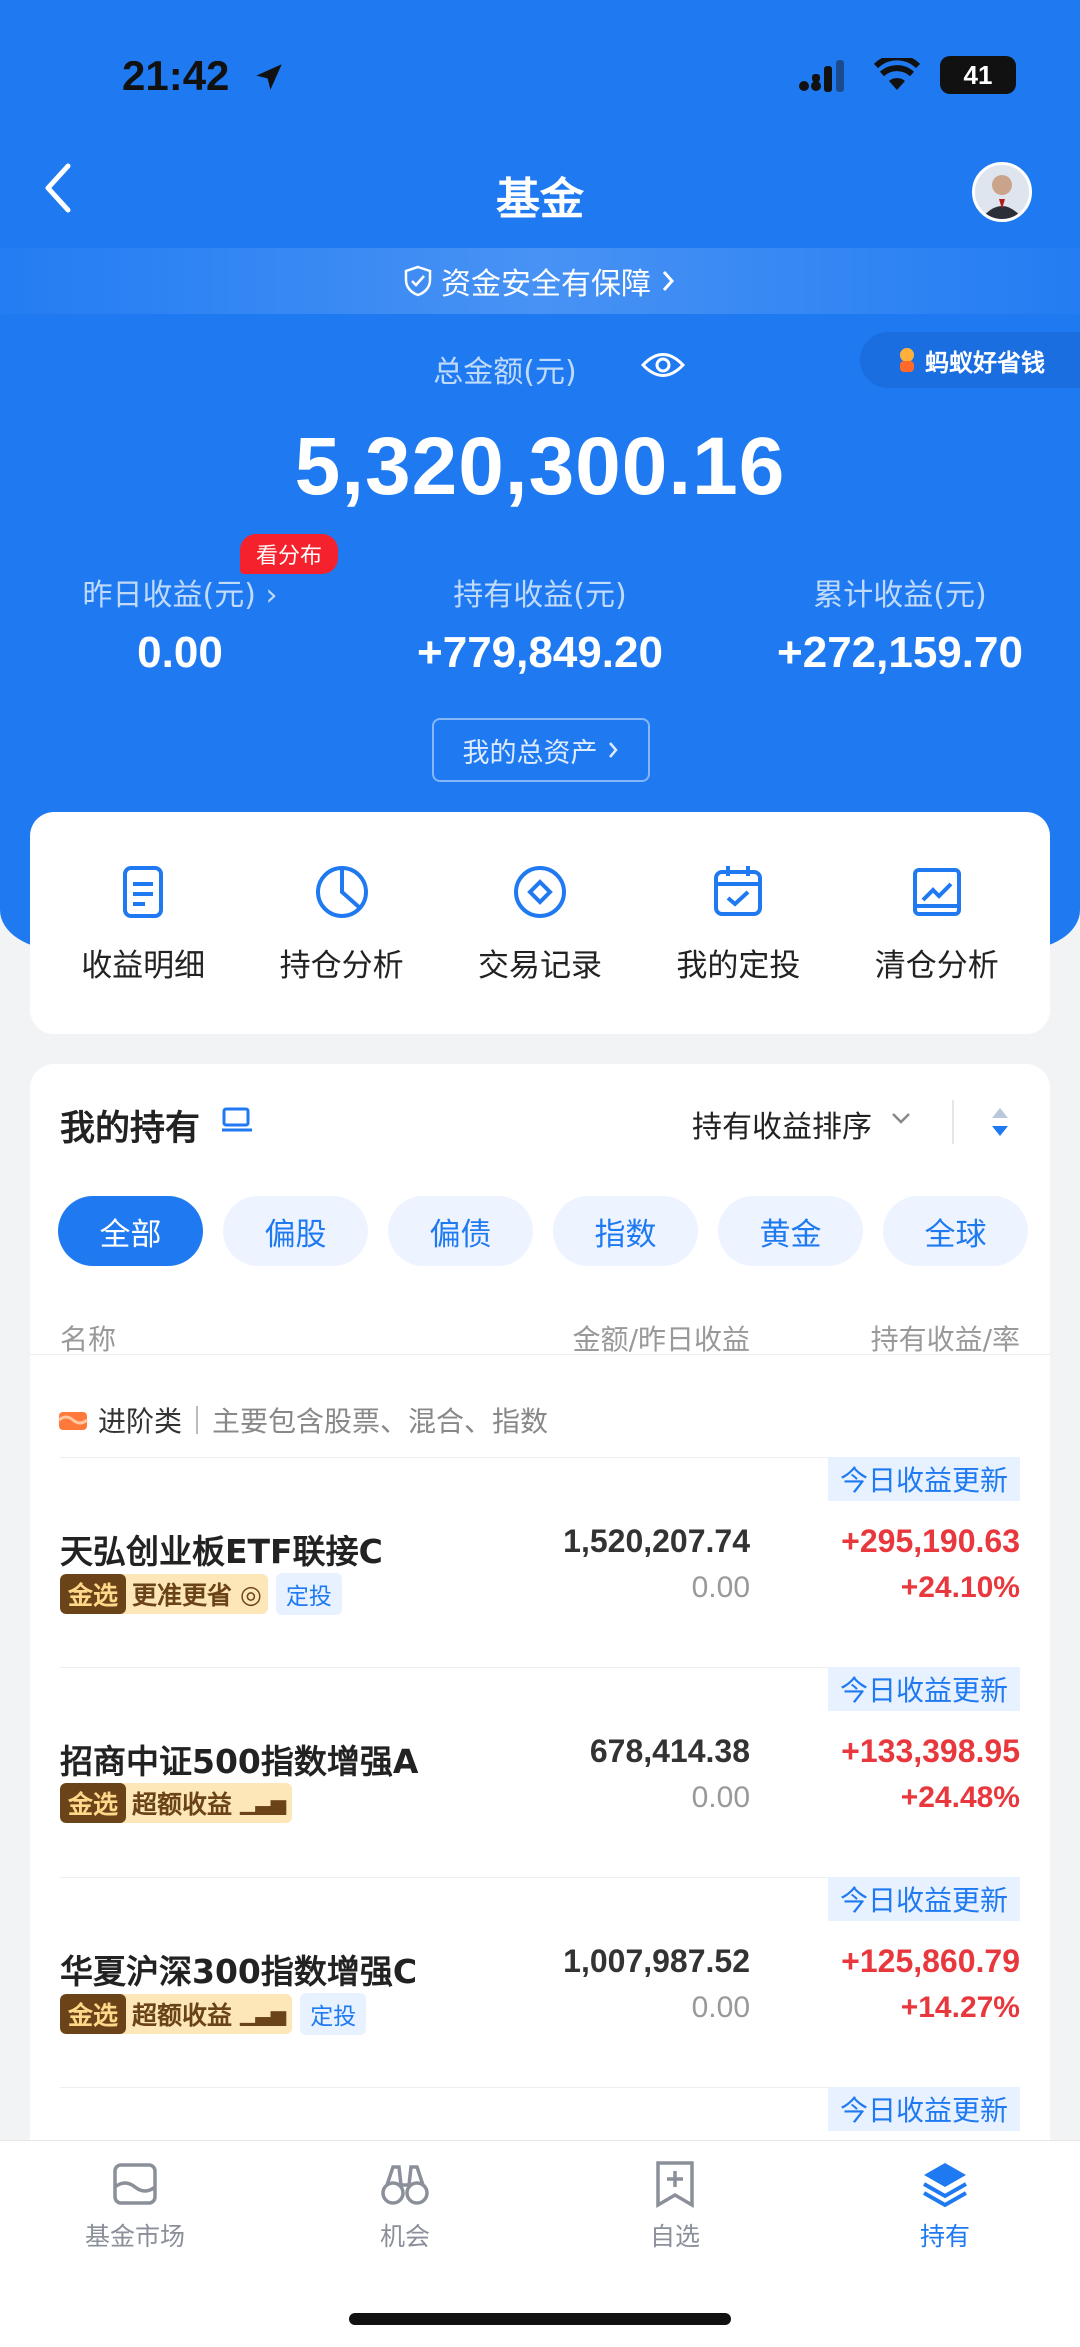 The image size is (1080, 2347). What do you see at coordinates (625, 1231) in the screenshot?
I see `filter-chip: 指数` at bounding box center [625, 1231].